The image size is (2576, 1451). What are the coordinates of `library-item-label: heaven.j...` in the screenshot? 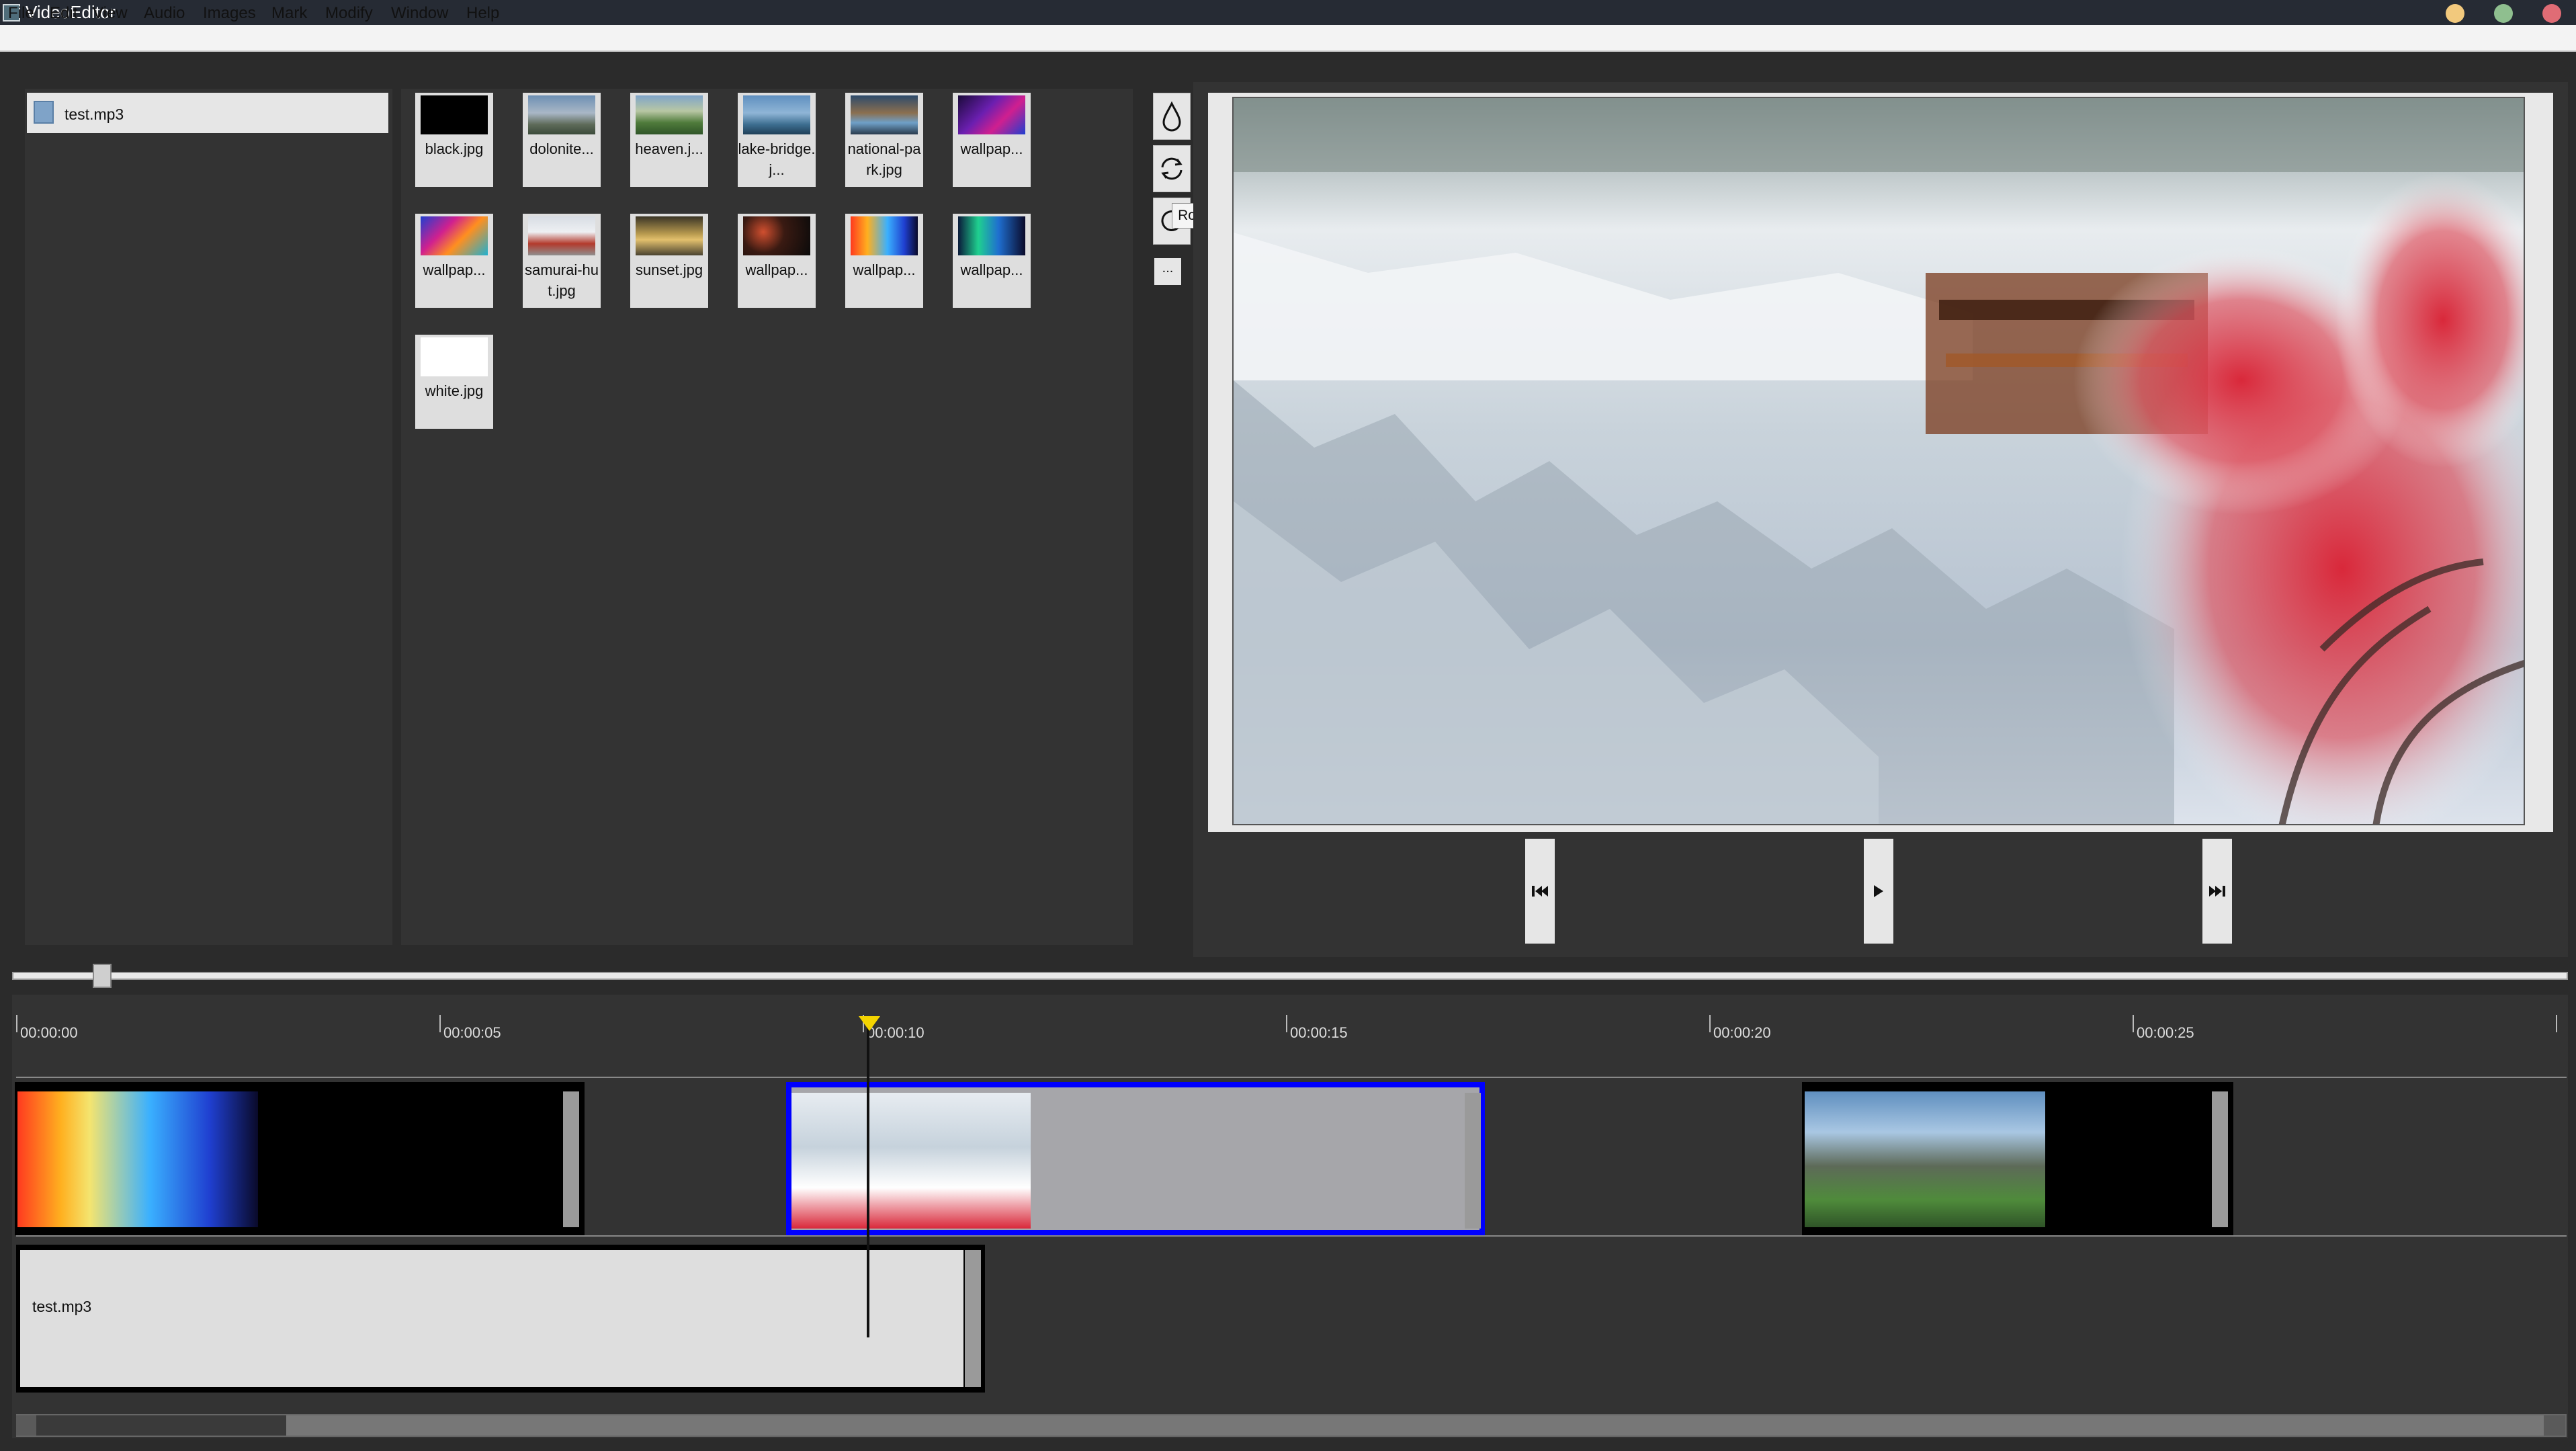 It's located at (669, 148).